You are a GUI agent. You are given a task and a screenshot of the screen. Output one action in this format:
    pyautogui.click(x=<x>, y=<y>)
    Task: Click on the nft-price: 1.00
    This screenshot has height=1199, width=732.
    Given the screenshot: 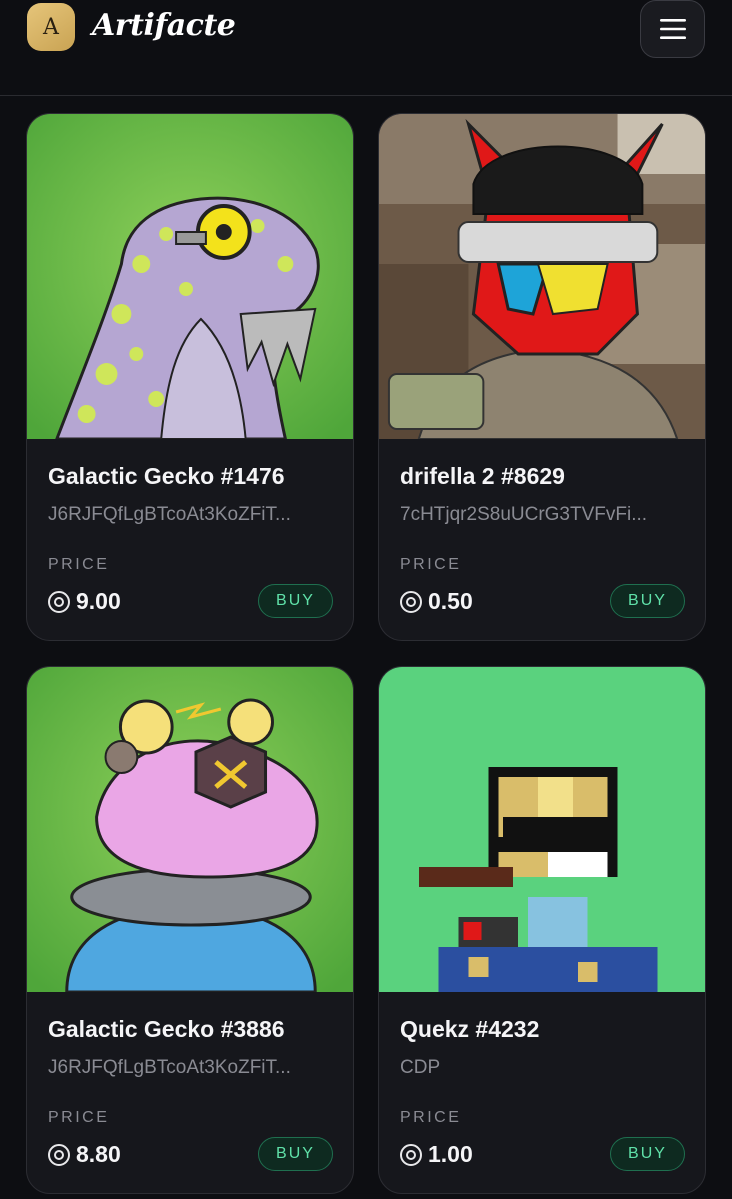 What is the action you would take?
    pyautogui.click(x=436, y=1154)
    